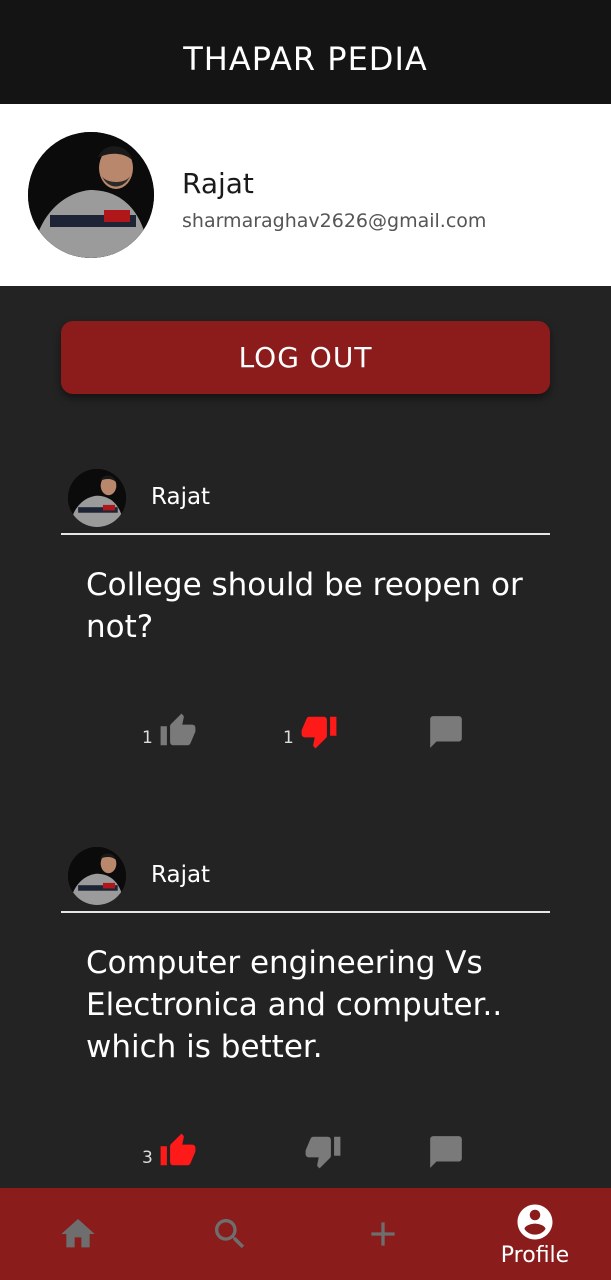 This screenshot has width=611, height=1280. I want to click on app-title: THAPAR PEDIA, so click(305, 59).